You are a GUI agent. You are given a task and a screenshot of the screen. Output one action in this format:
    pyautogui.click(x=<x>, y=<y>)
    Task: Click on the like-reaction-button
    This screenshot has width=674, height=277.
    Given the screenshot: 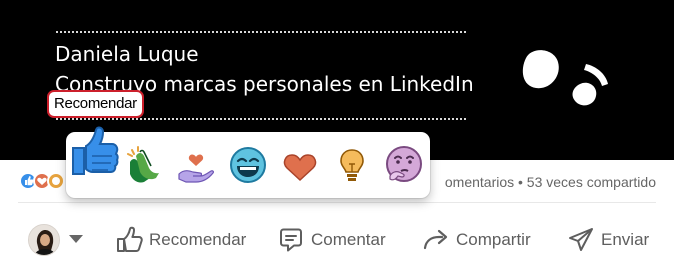 What is the action you would take?
    pyautogui.click(x=97, y=152)
    